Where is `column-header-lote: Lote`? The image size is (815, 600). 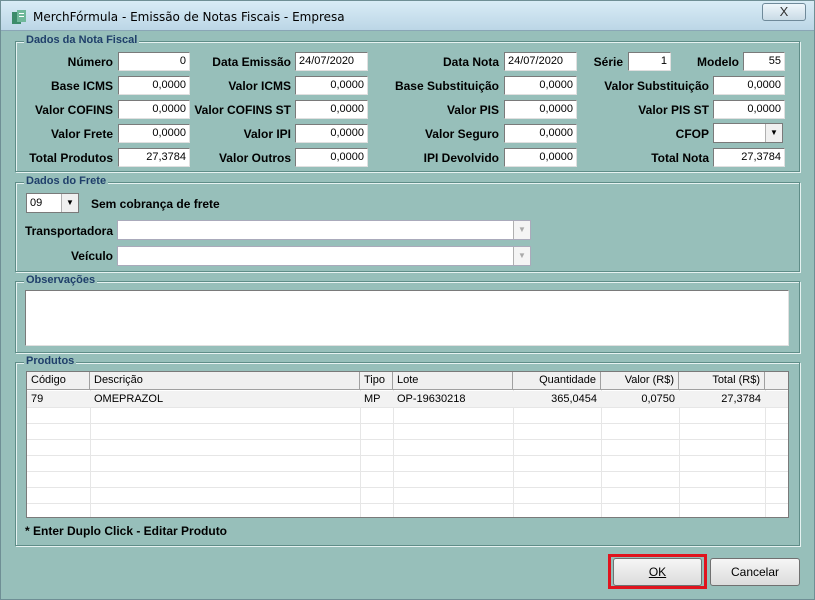
column-header-lote: Lote is located at coordinates (453, 381).